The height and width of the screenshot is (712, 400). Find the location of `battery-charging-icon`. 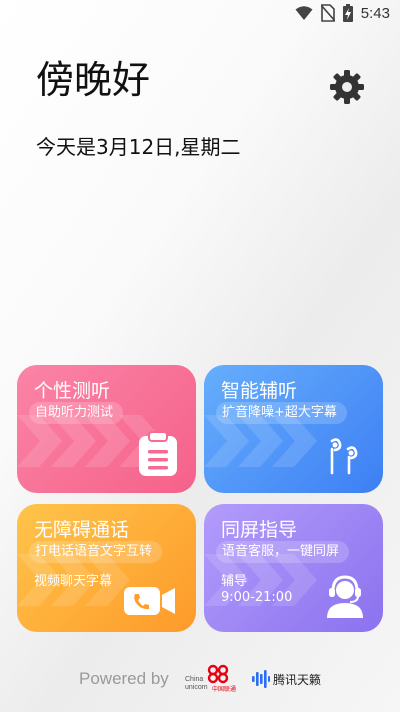

battery-charging-icon is located at coordinates (347, 13).